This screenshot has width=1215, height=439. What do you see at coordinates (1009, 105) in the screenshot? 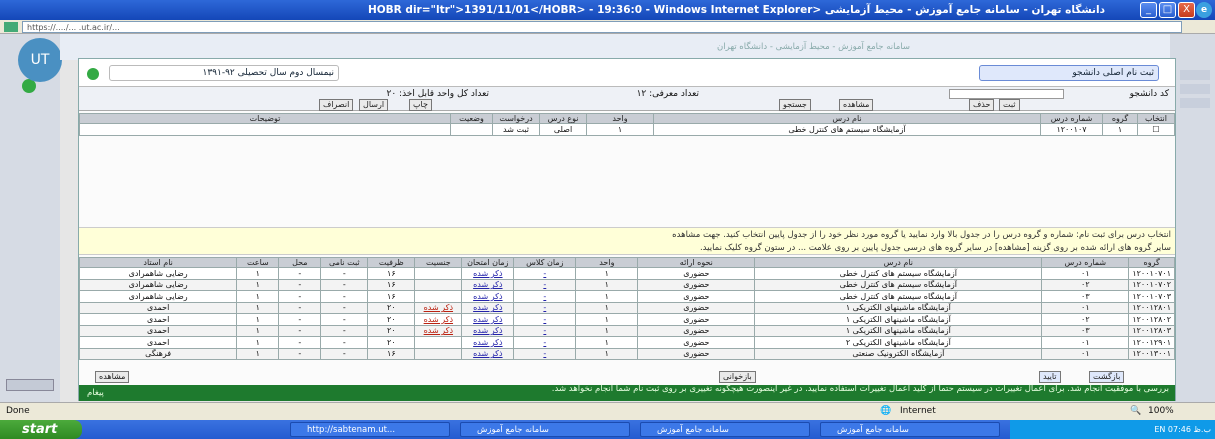
I see `save-button: ثبت` at bounding box center [1009, 105].